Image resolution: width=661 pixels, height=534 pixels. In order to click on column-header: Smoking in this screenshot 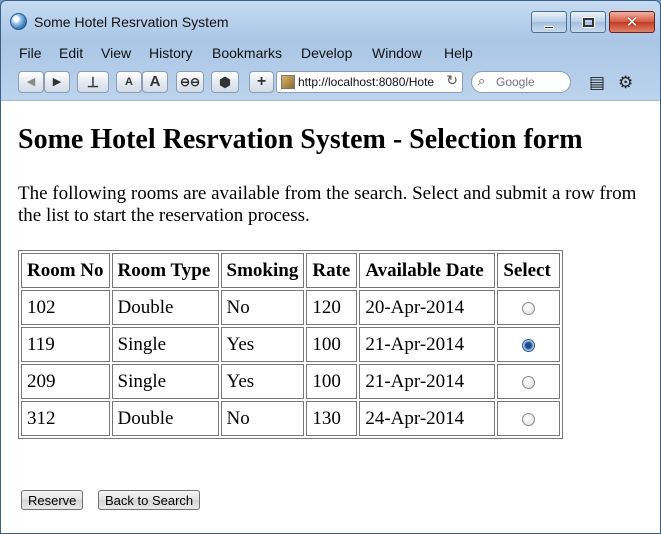, I will do `click(262, 270)`.